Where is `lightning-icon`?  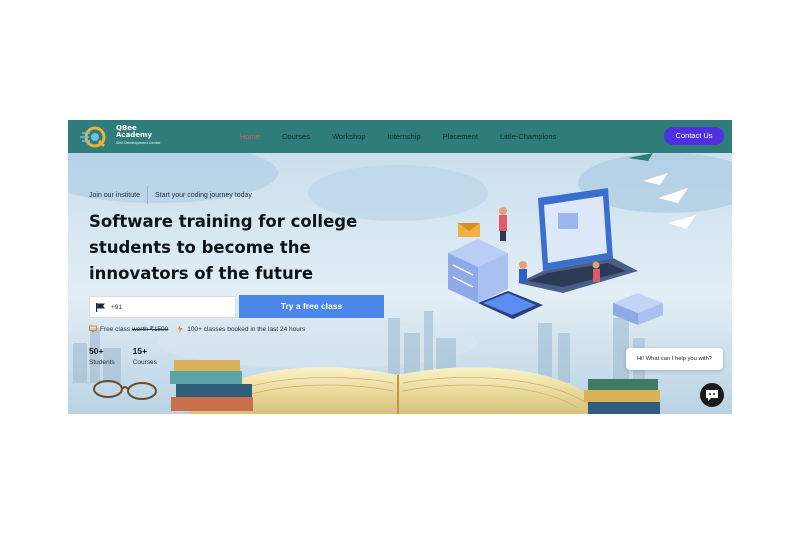 lightning-icon is located at coordinates (180, 329).